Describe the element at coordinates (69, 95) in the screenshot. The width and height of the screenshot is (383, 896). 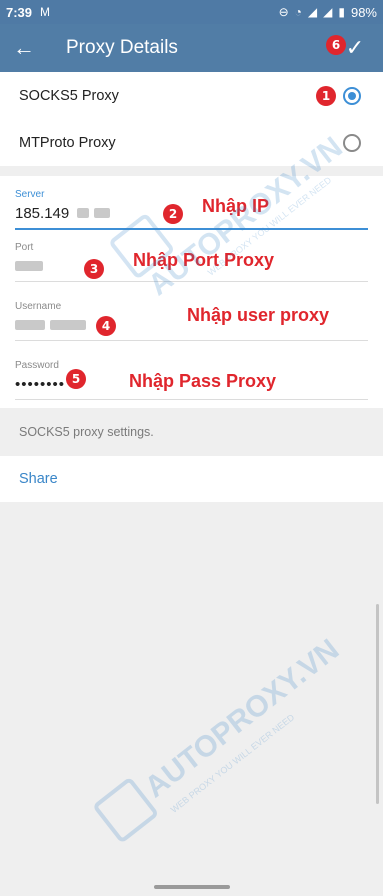
I see `proxy-type-label: SOCKS5 Proxy` at that location.